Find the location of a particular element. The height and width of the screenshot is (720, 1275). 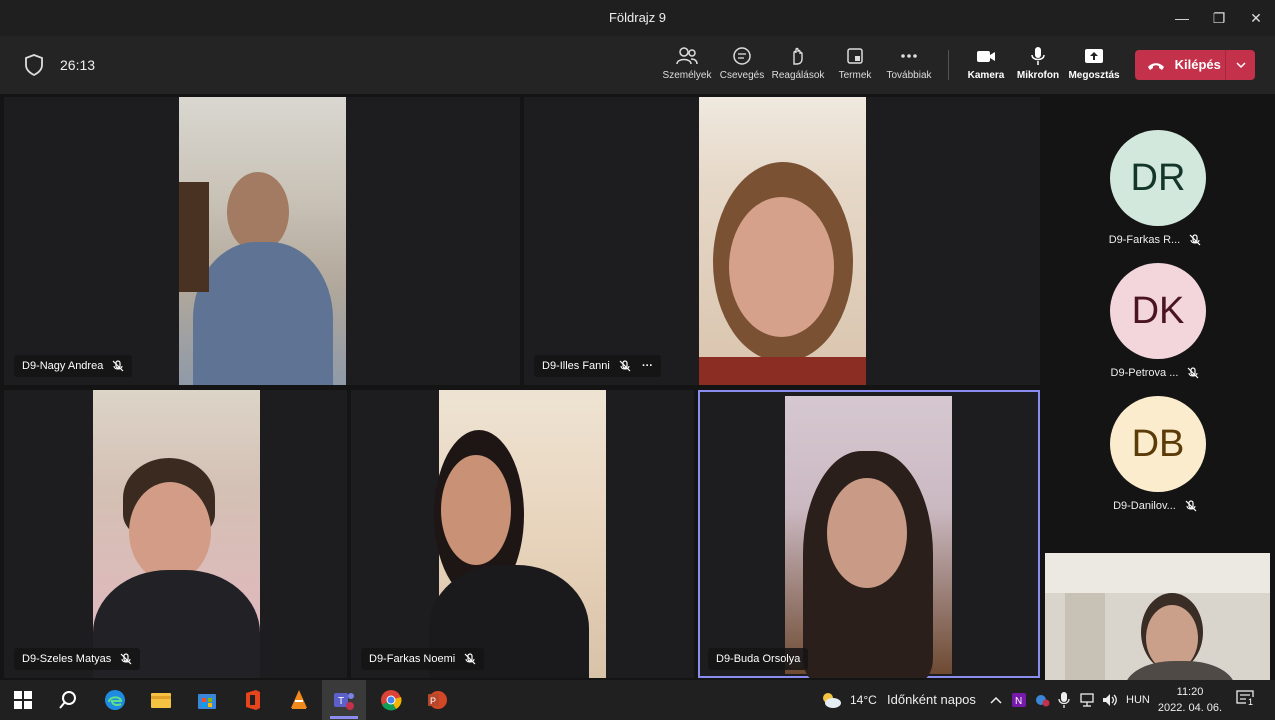

chat-icon is located at coordinates (742, 56).